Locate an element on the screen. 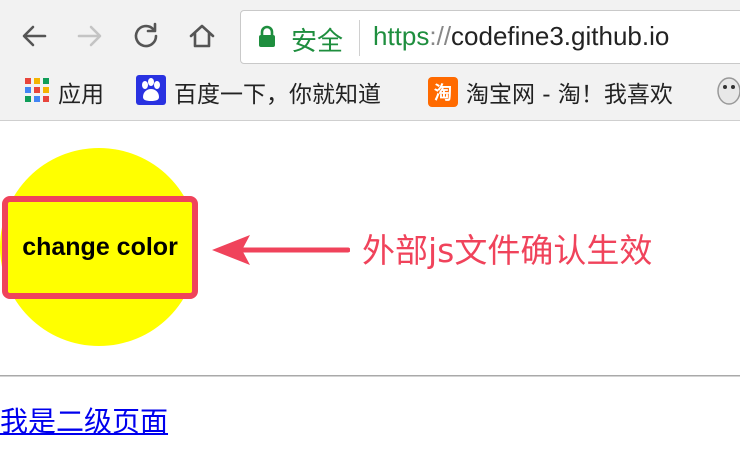 This screenshot has width=740, height=458. bookmark-apps: 应用 is located at coordinates (64, 92).